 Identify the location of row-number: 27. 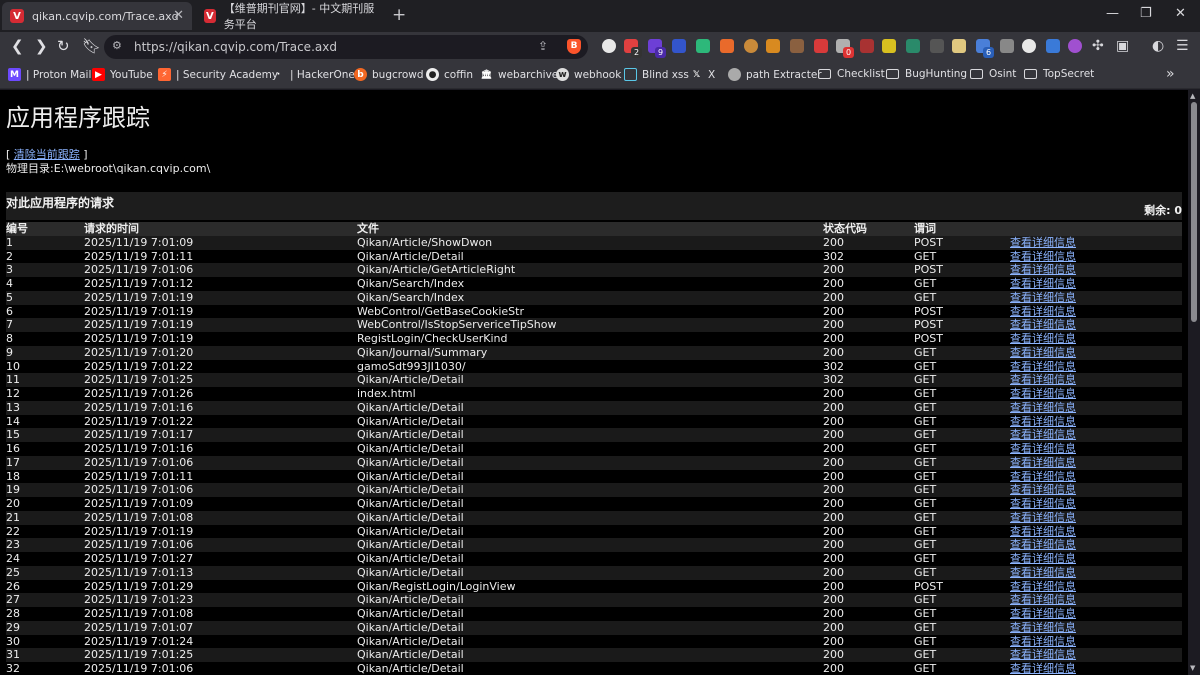
(13, 600).